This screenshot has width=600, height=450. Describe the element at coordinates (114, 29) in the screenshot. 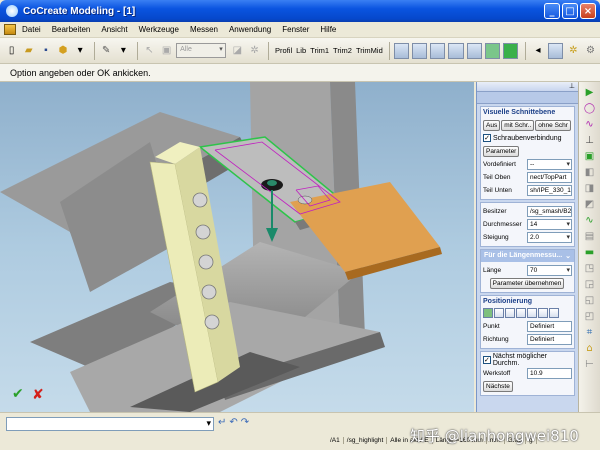

I see `menu-ansicht: Ansicht` at that location.